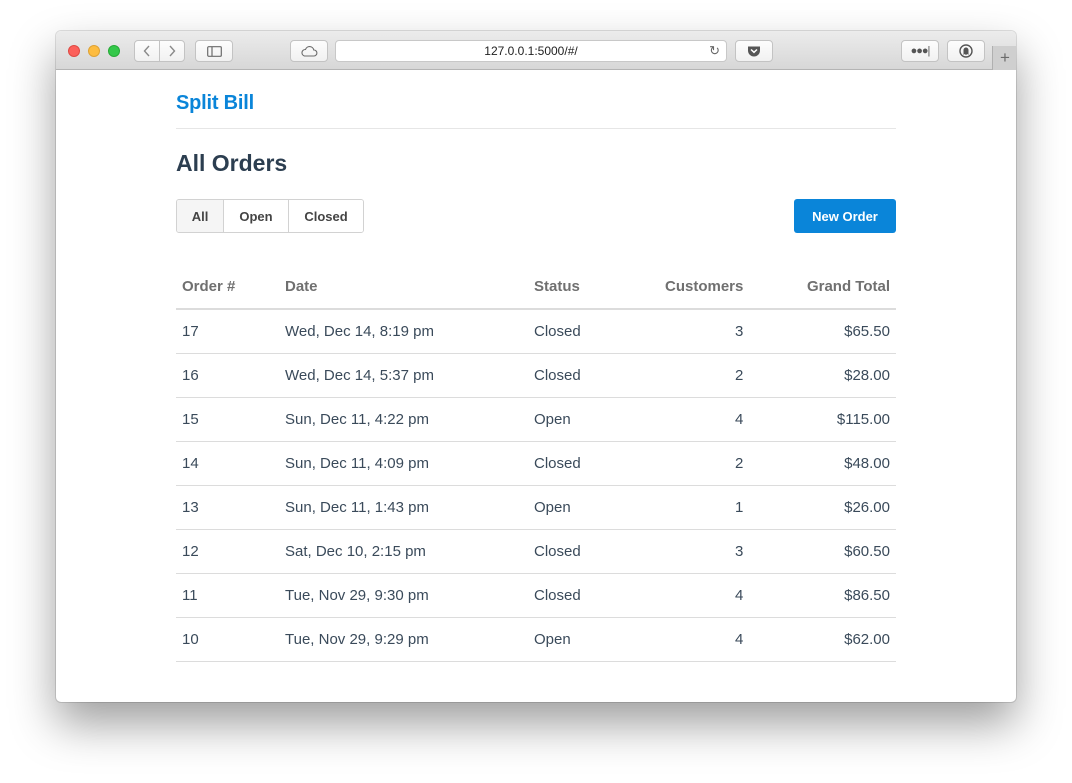  I want to click on sidebar-icon, so click(214, 51).